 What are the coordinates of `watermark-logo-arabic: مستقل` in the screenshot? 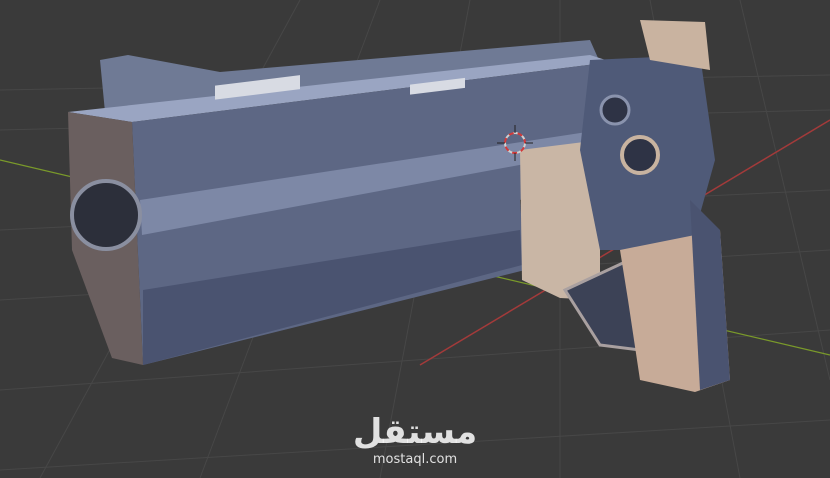 It's located at (415, 432).